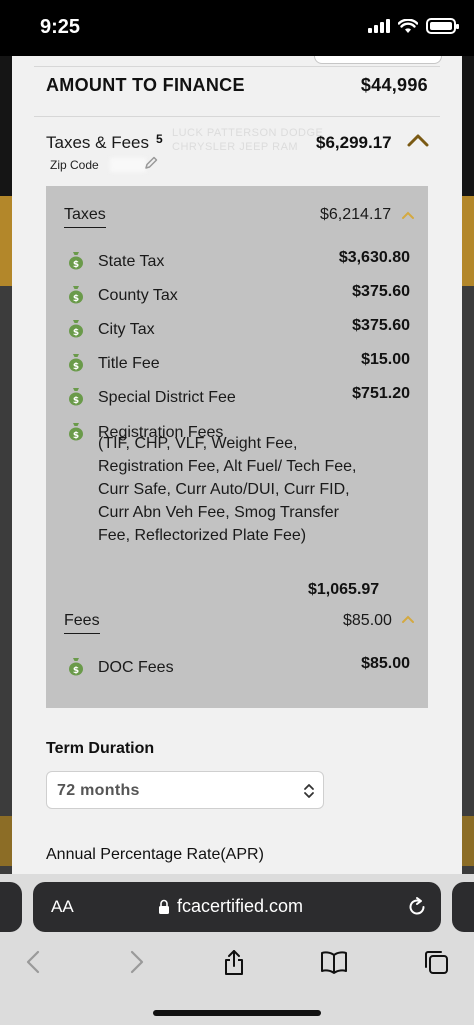 The height and width of the screenshot is (1025, 474). What do you see at coordinates (100, 748) in the screenshot?
I see `term-duration-label: Term Duration` at bounding box center [100, 748].